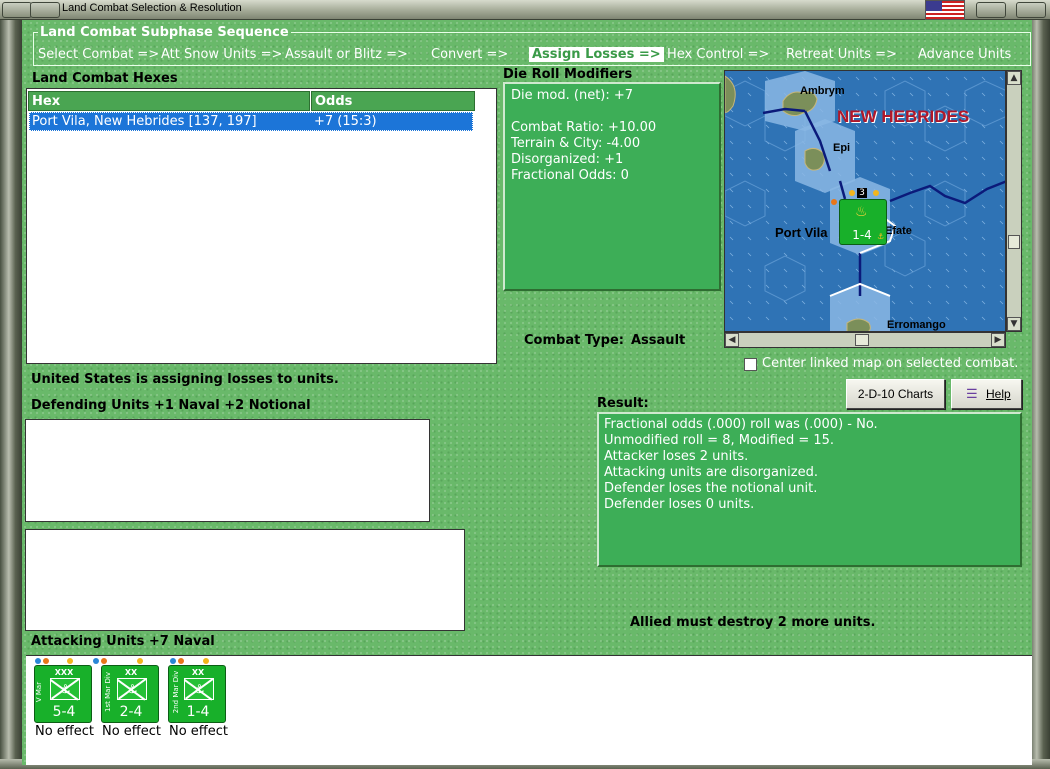 The width and height of the screenshot is (1050, 769). I want to click on help-button-label: Help, so click(998, 394).